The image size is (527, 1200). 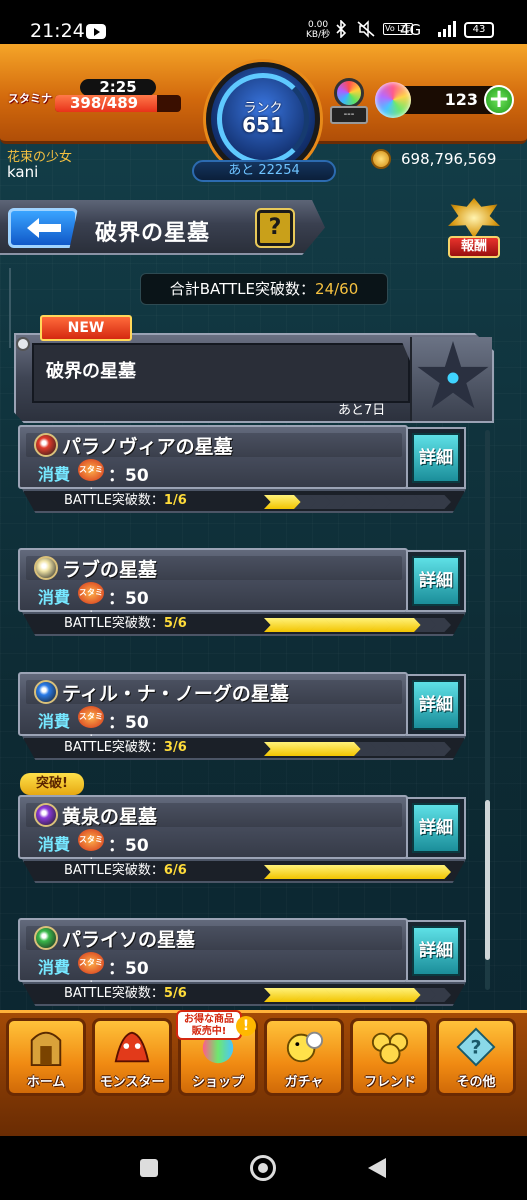 I want to click on battle-progress-text: BATTLE突破数：1/6, so click(x=125, y=501).